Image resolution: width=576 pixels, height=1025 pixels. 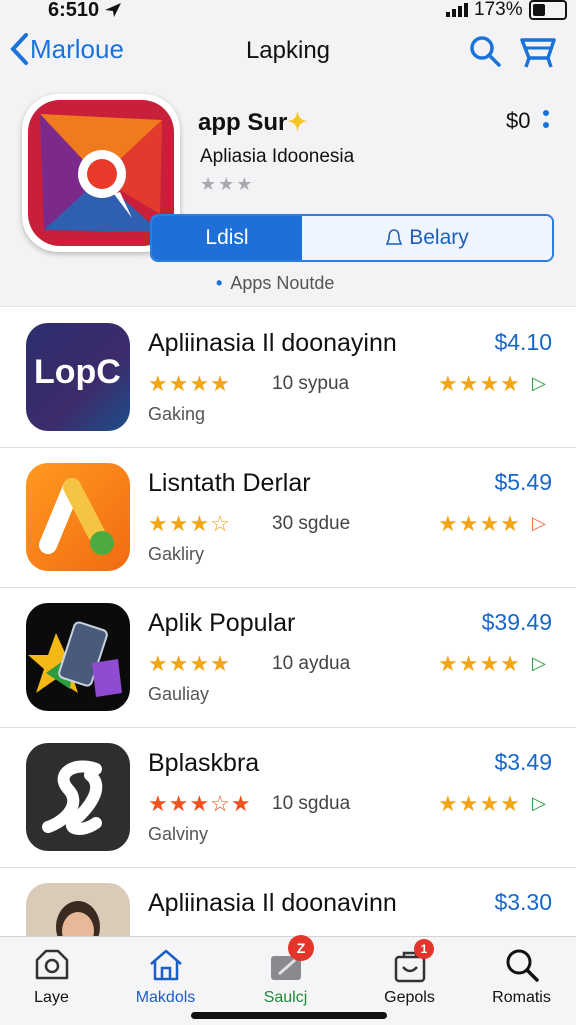 I want to click on tab-label: Makdols, so click(x=165, y=997).